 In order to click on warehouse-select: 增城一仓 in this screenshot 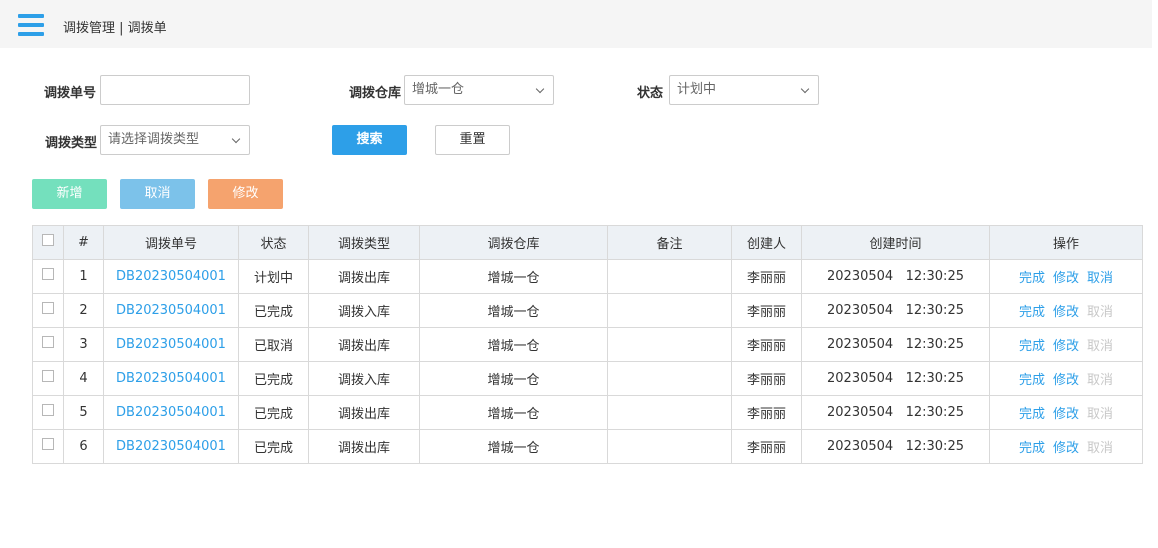, I will do `click(479, 90)`.